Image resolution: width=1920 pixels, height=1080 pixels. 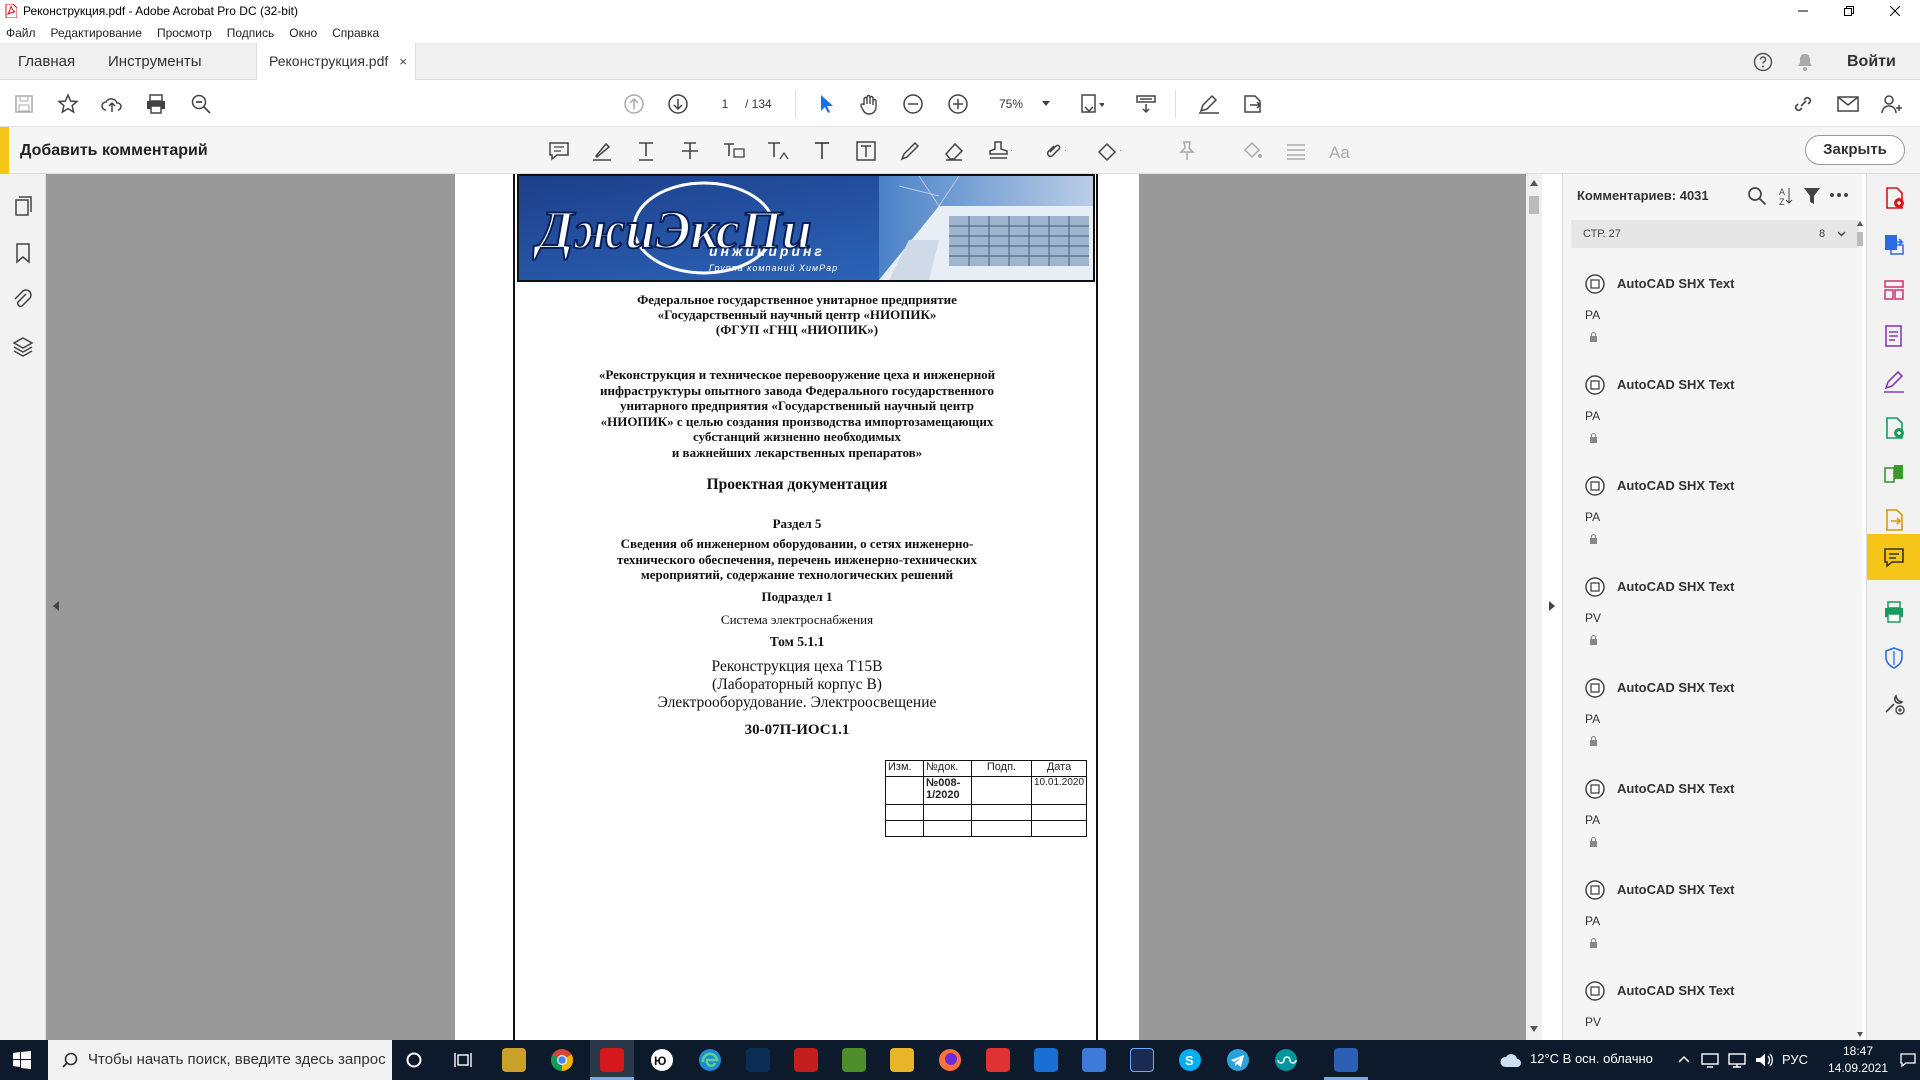 I want to click on underline-tool, so click(x=646, y=151).